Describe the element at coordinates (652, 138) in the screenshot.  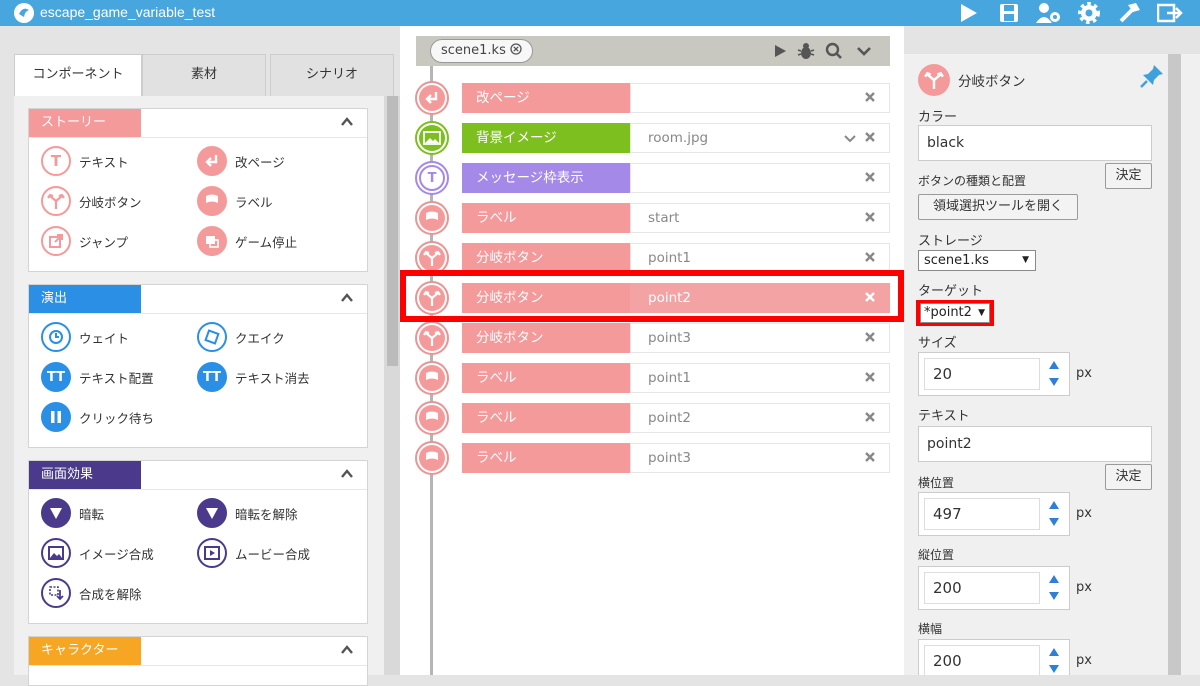
I see `scenario-row: 背景イメージ room.jpg` at that location.